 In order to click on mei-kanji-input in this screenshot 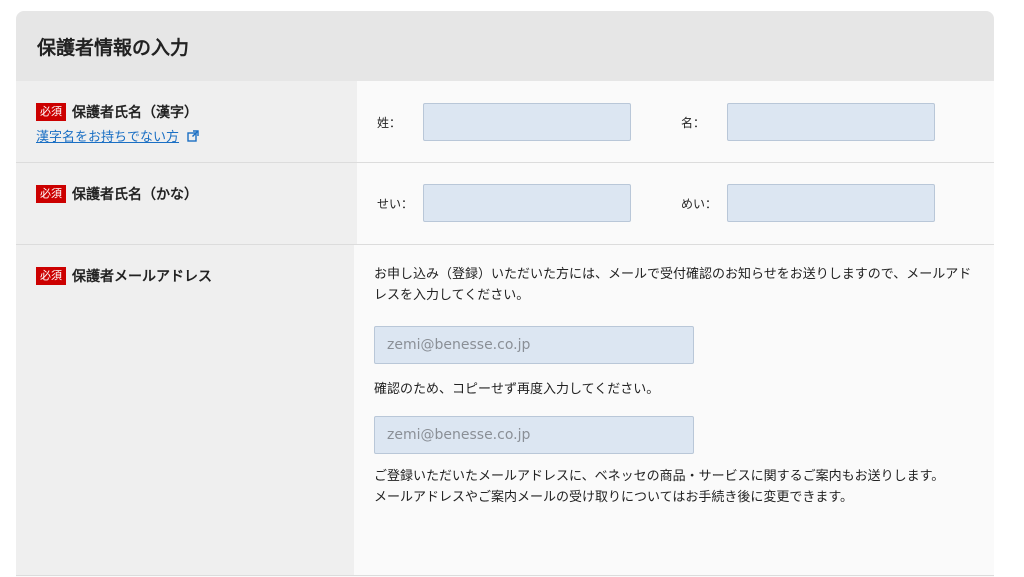, I will do `click(831, 122)`.